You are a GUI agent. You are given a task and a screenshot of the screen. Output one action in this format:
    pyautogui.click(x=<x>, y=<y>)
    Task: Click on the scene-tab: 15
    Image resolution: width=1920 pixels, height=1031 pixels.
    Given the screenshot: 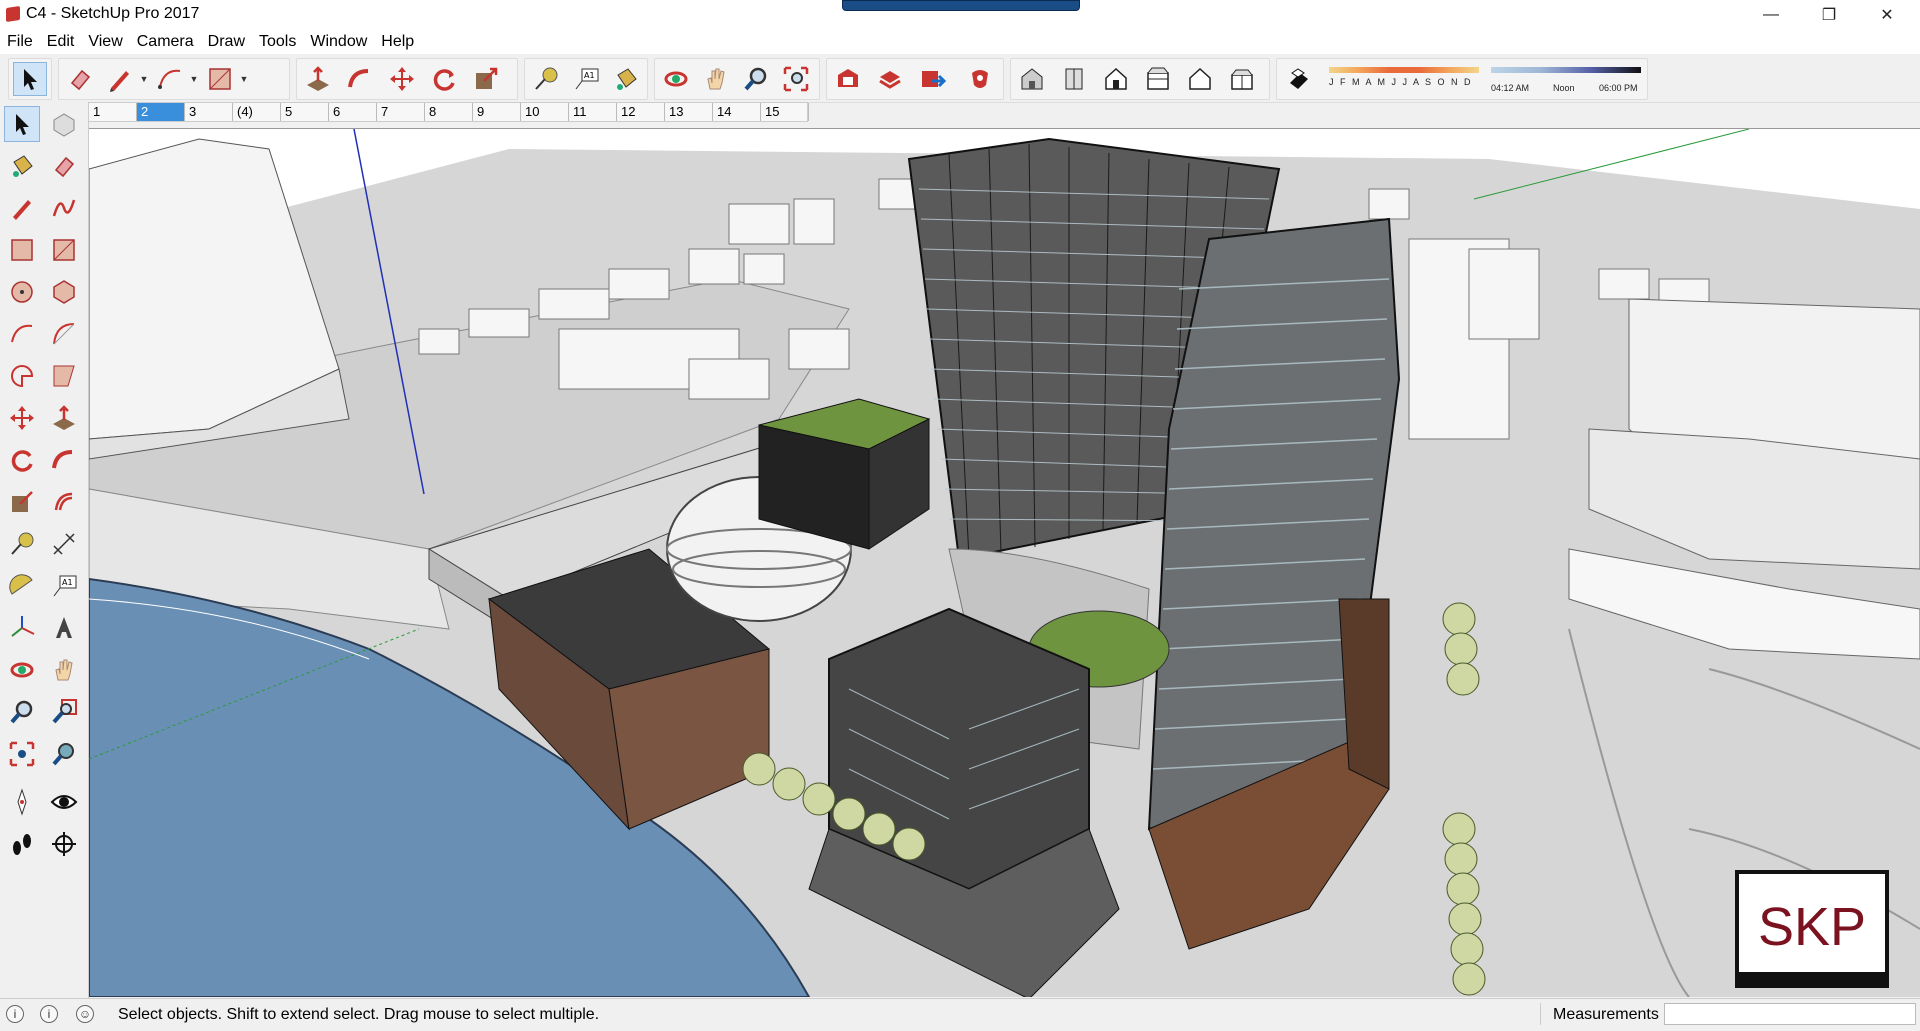 What is the action you would take?
    pyautogui.click(x=785, y=112)
    